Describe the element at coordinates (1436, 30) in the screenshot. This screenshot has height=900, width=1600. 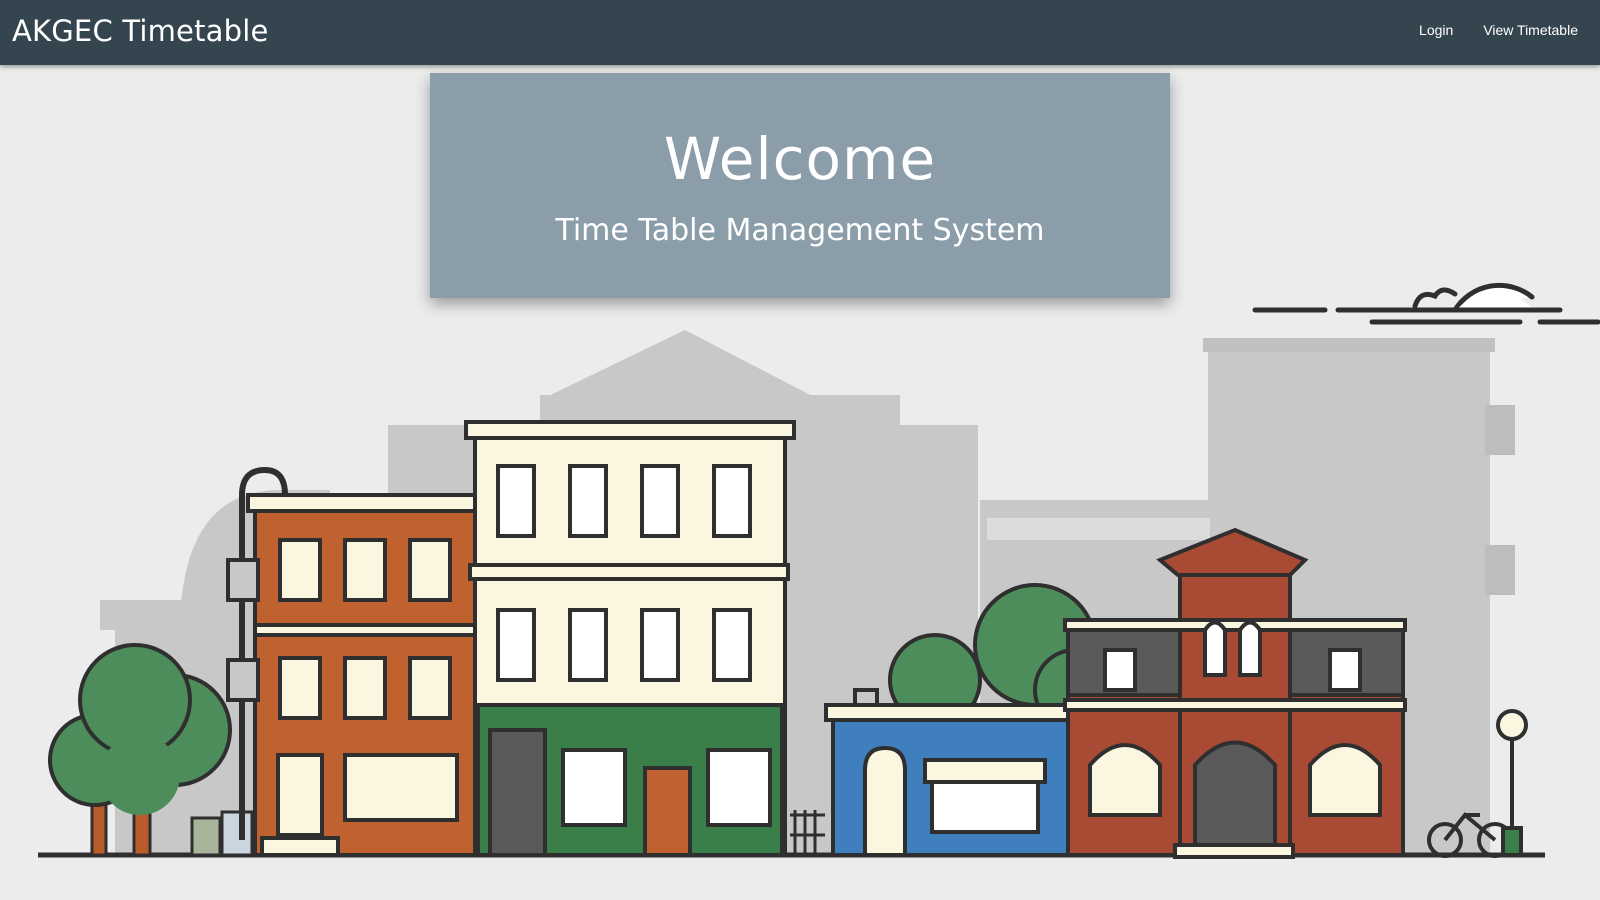
I see `nav-login-link: Login` at that location.